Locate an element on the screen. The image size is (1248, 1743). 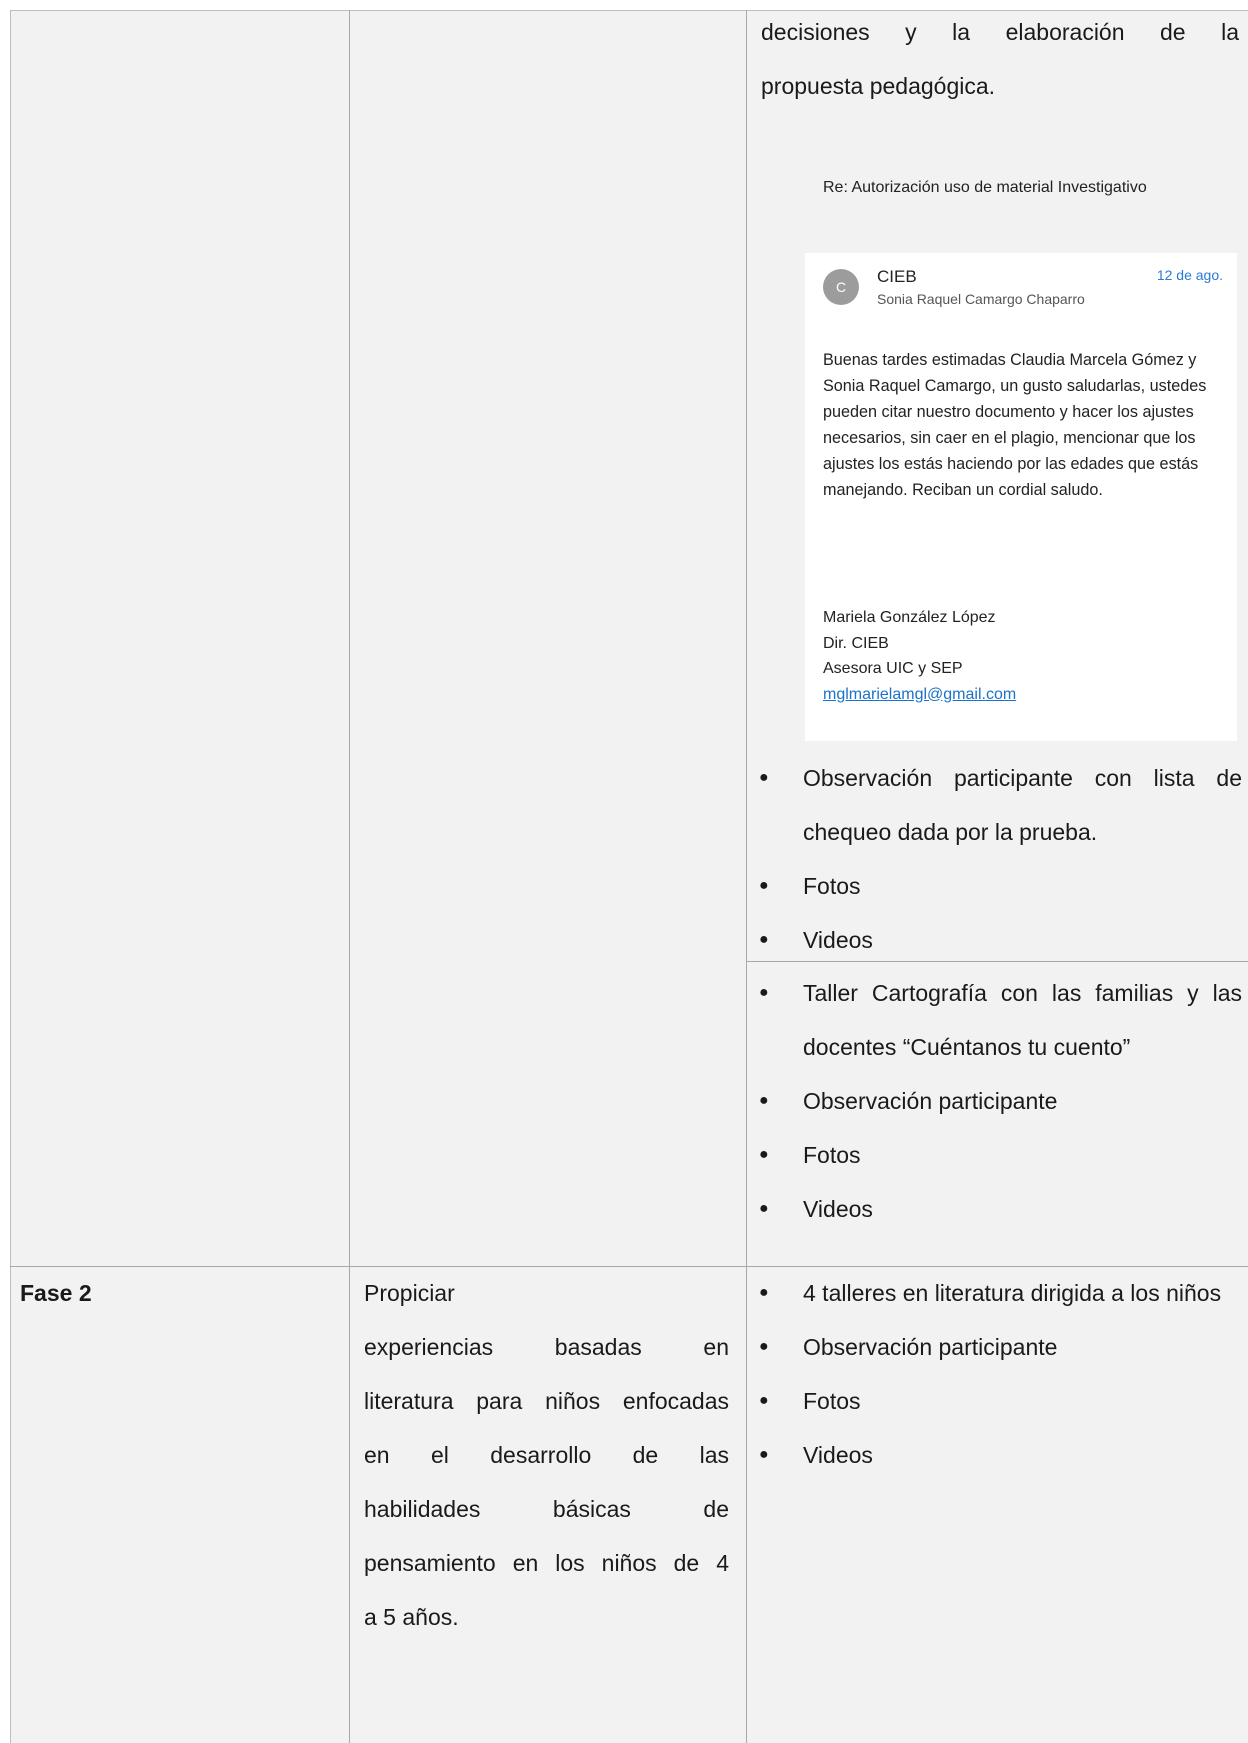
objective-line: Propiciar is located at coordinates (409, 1293).